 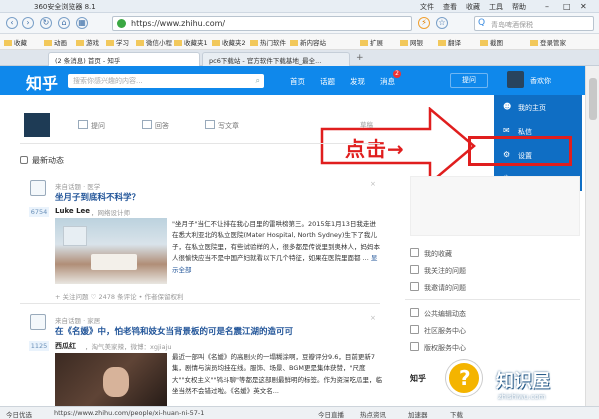 What do you see at coordinates (155, 125) in the screenshot?
I see `action-answer: 回答` at bounding box center [155, 125].